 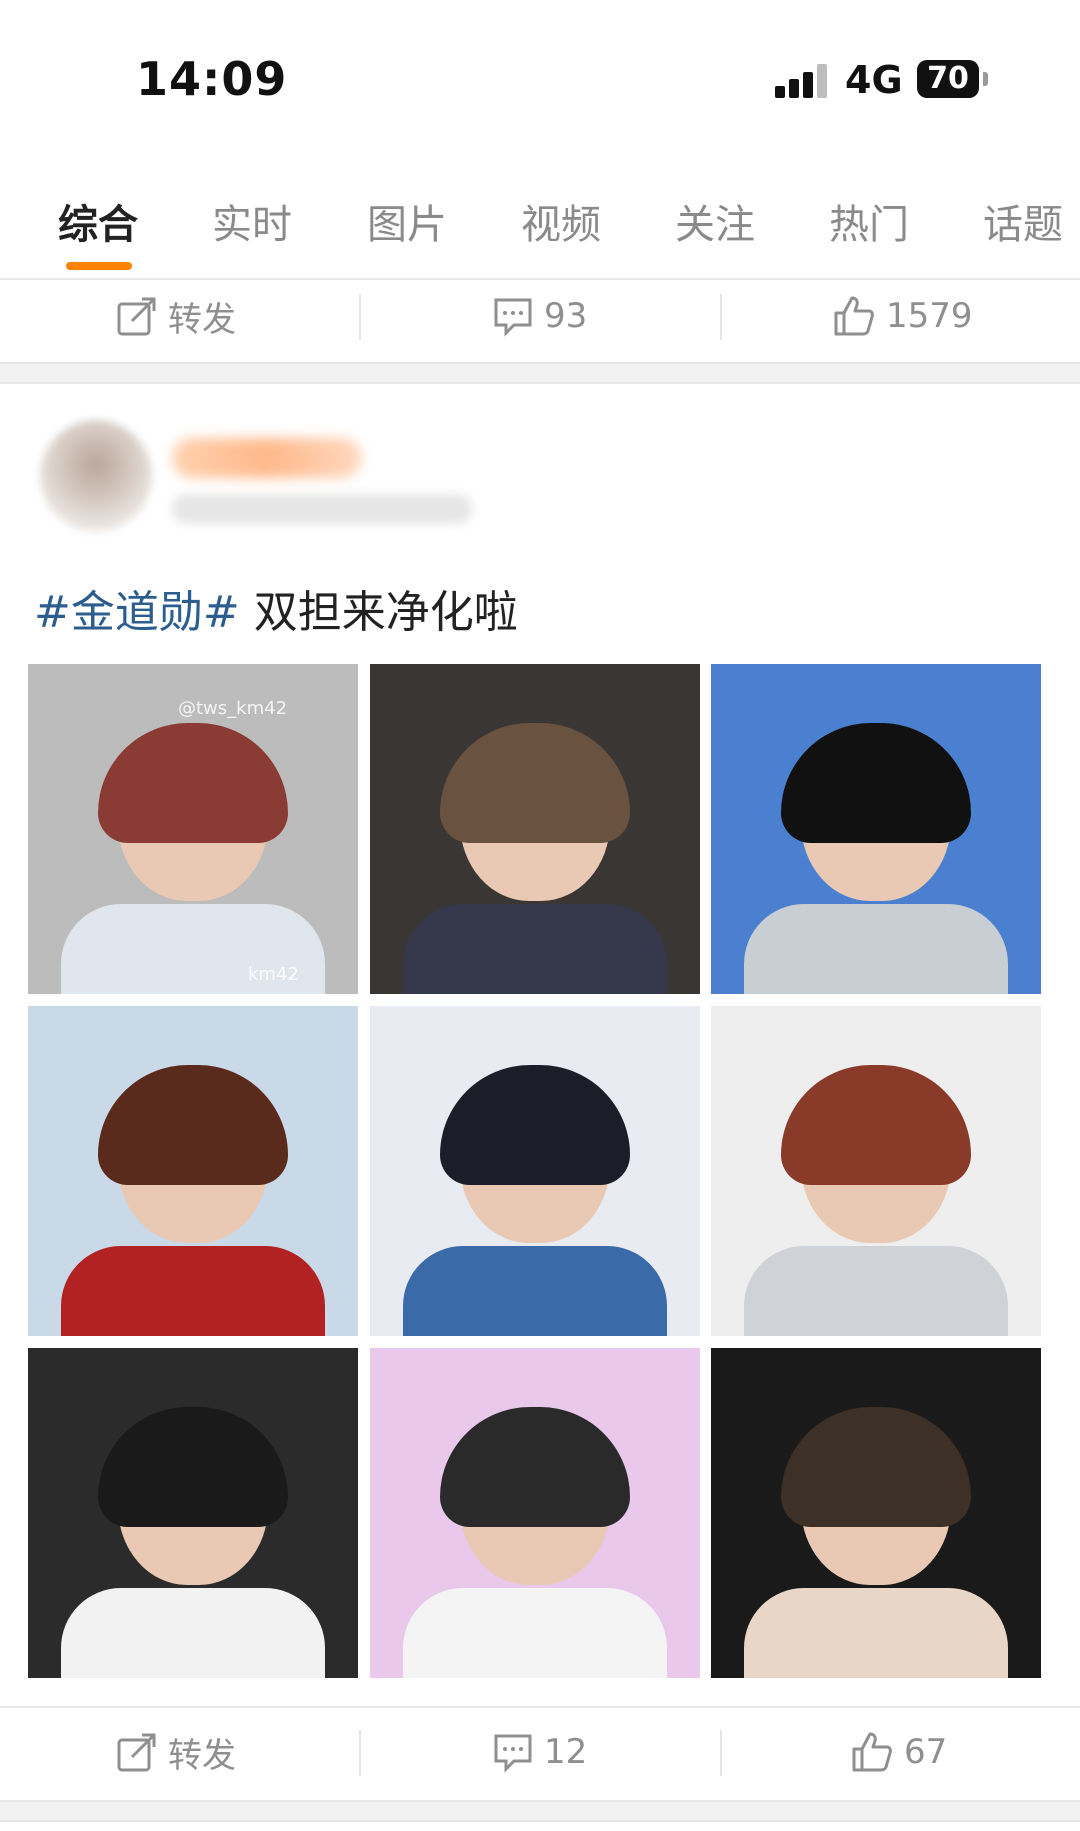 I want to click on search-tabs: 综合 实时 图片 视频 关注 热门 话题, so click(x=540, y=228).